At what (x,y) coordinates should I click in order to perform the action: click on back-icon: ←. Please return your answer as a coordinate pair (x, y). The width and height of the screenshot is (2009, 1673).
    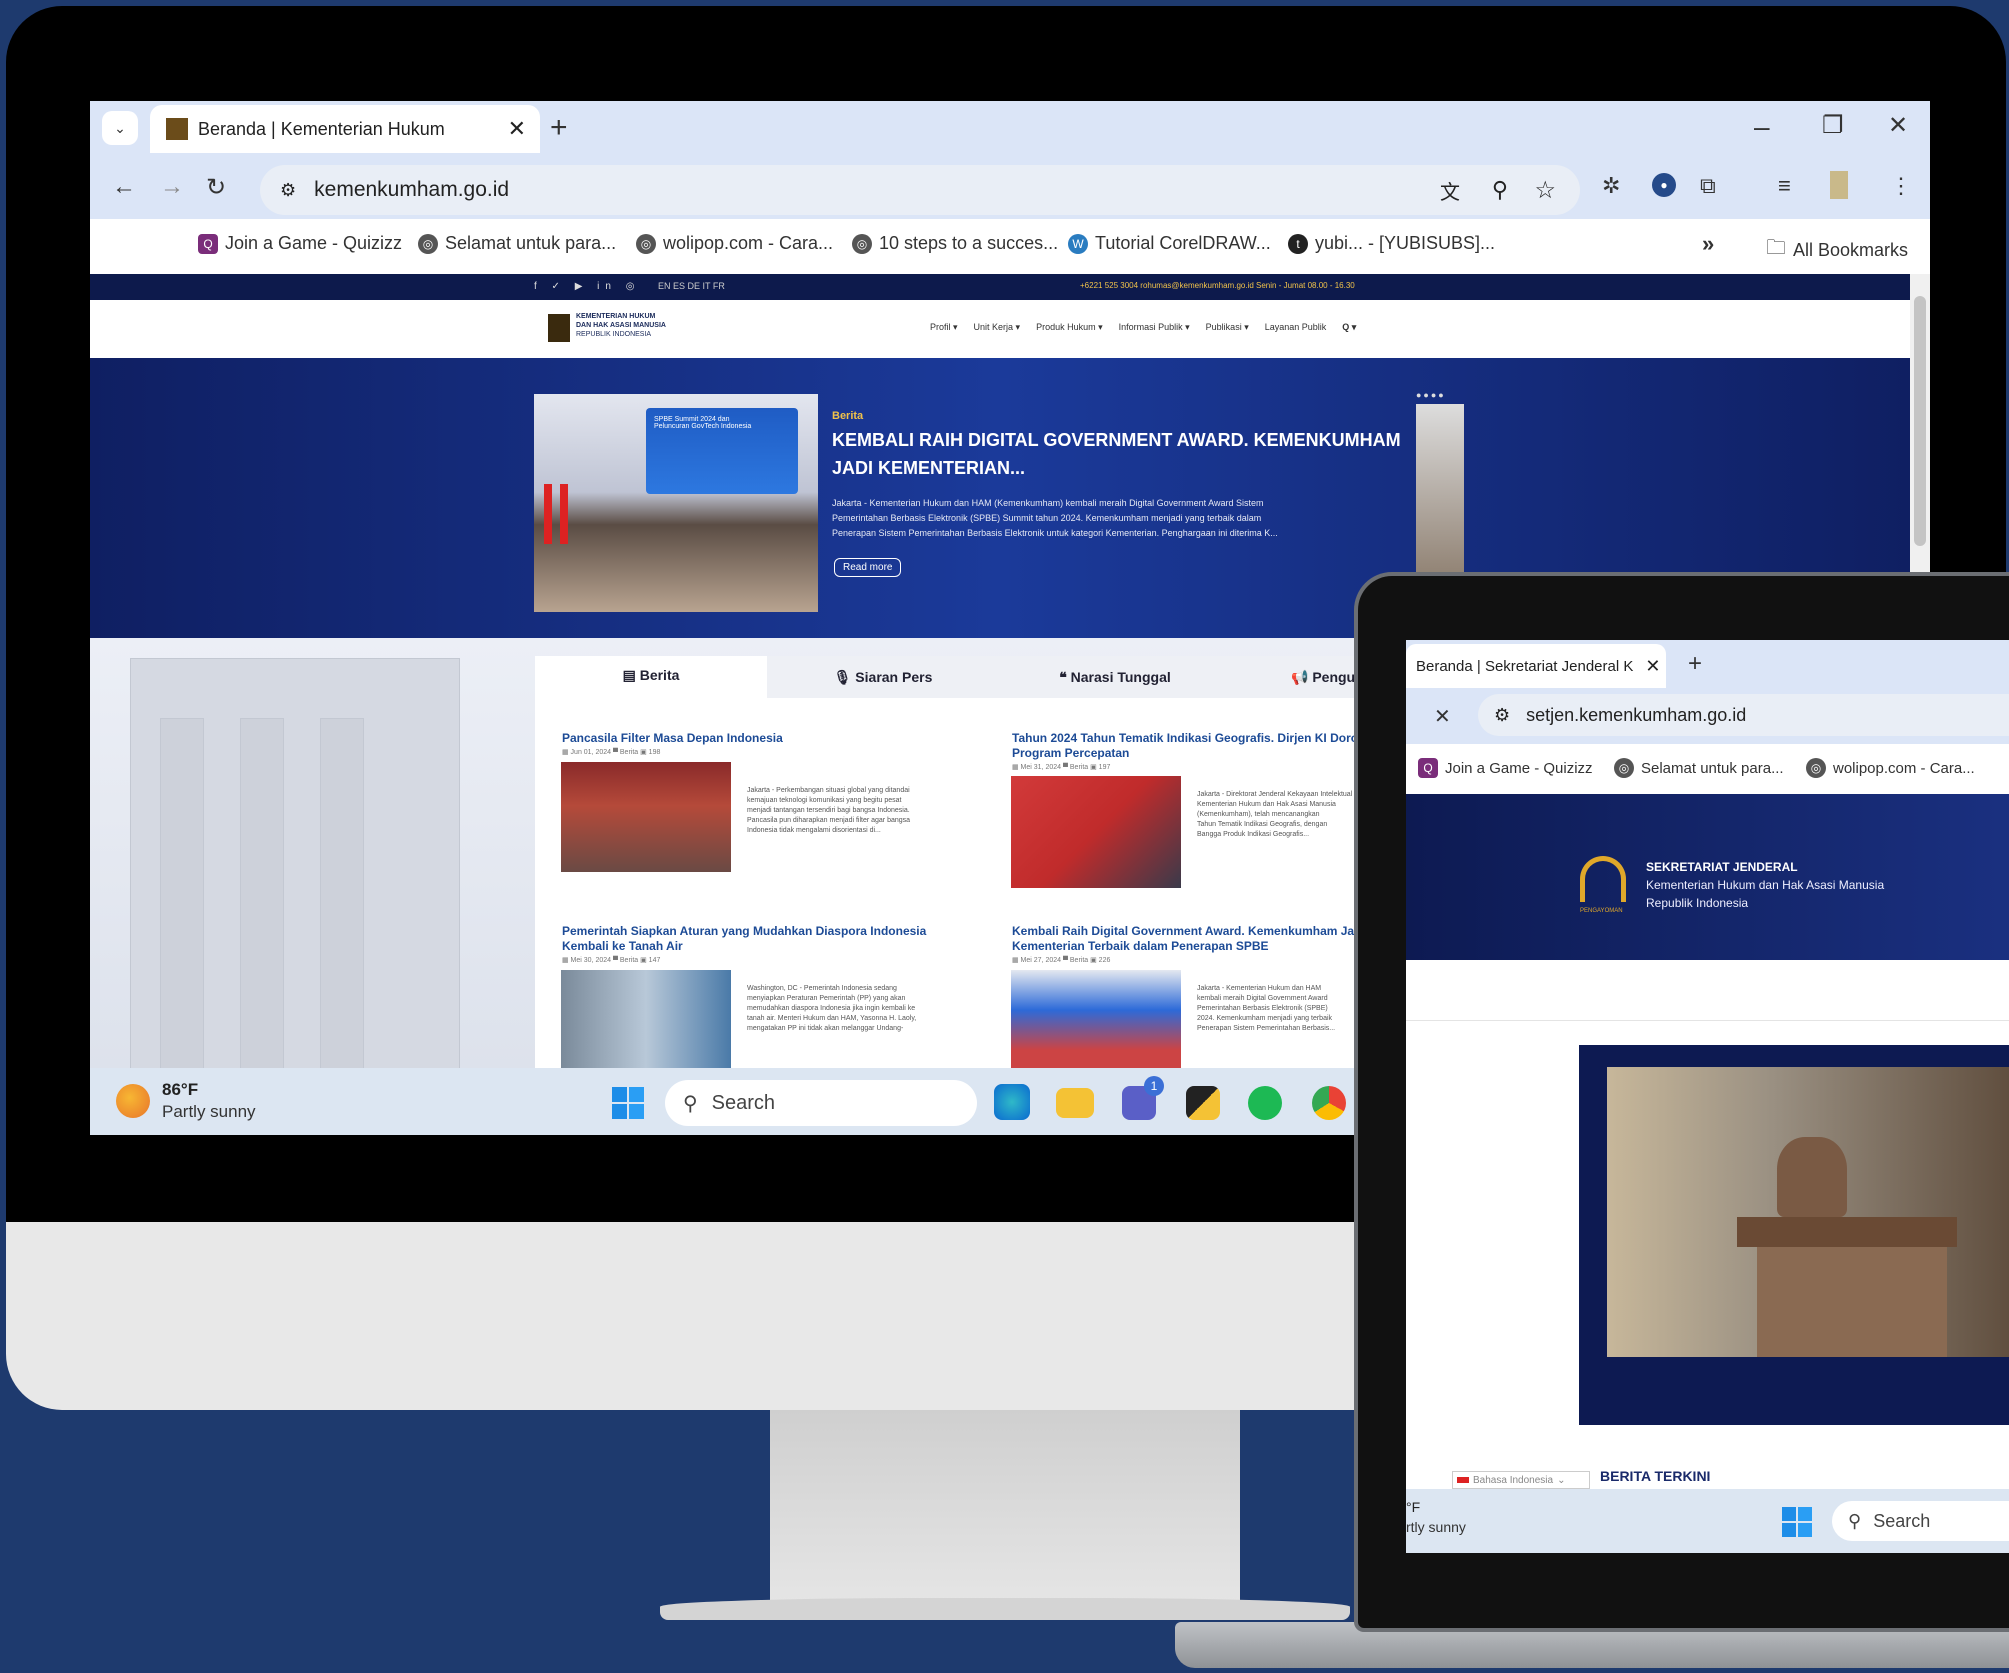
    Looking at the image, I should click on (124, 187).